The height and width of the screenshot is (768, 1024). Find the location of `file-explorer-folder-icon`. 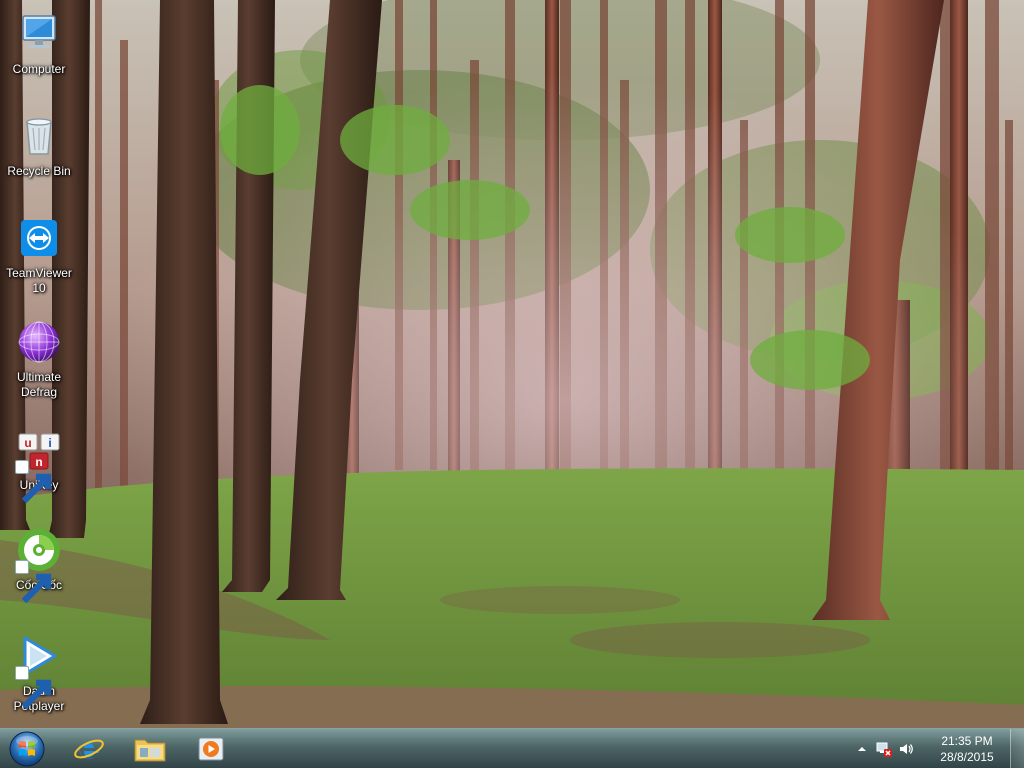

file-explorer-folder-icon is located at coordinates (150, 750).